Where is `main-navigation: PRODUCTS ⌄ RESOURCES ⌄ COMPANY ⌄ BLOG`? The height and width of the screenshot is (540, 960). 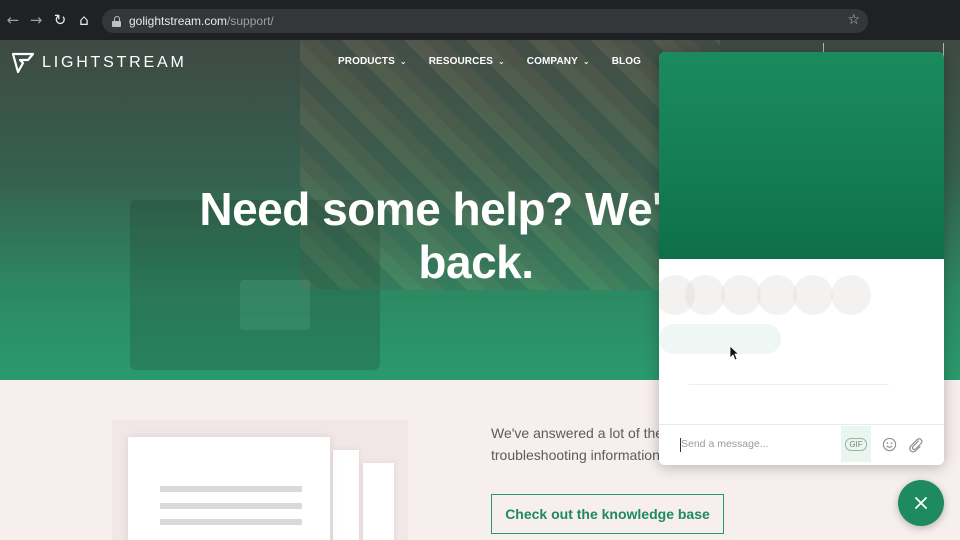
main-navigation: PRODUCTS ⌄ RESOURCES ⌄ COMPANY ⌄ BLOG is located at coordinates (500, 61).